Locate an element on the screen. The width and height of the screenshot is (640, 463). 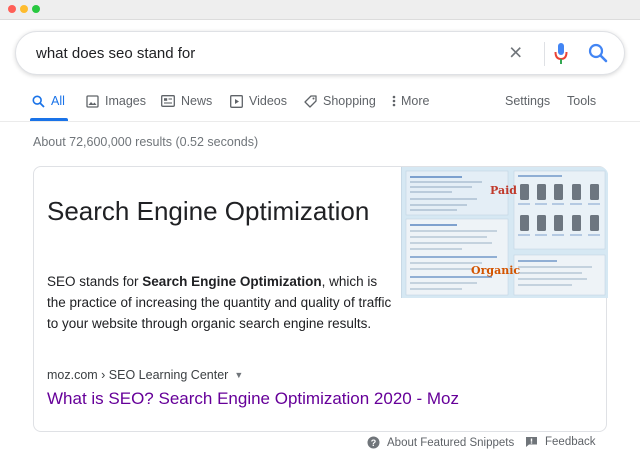
feedback-link: Feedback is located at coordinates (560, 442).